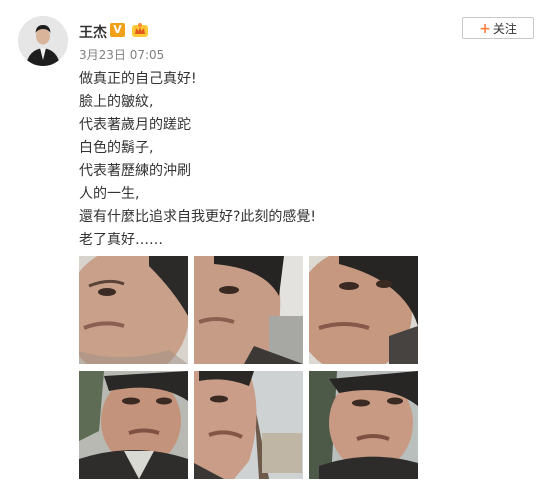  I want to click on post-line: 還有什麼比追求自我更好?此刻的感覺!, so click(198, 217).